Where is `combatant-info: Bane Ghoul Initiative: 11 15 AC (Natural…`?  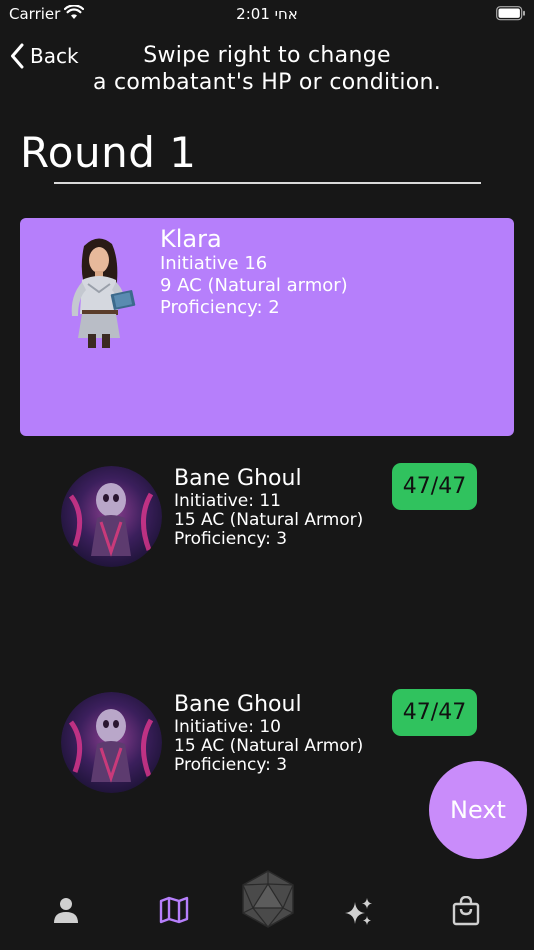
combatant-info: Bane Ghoul Initiative: 11 15 AC (Natural… is located at coordinates (268, 507).